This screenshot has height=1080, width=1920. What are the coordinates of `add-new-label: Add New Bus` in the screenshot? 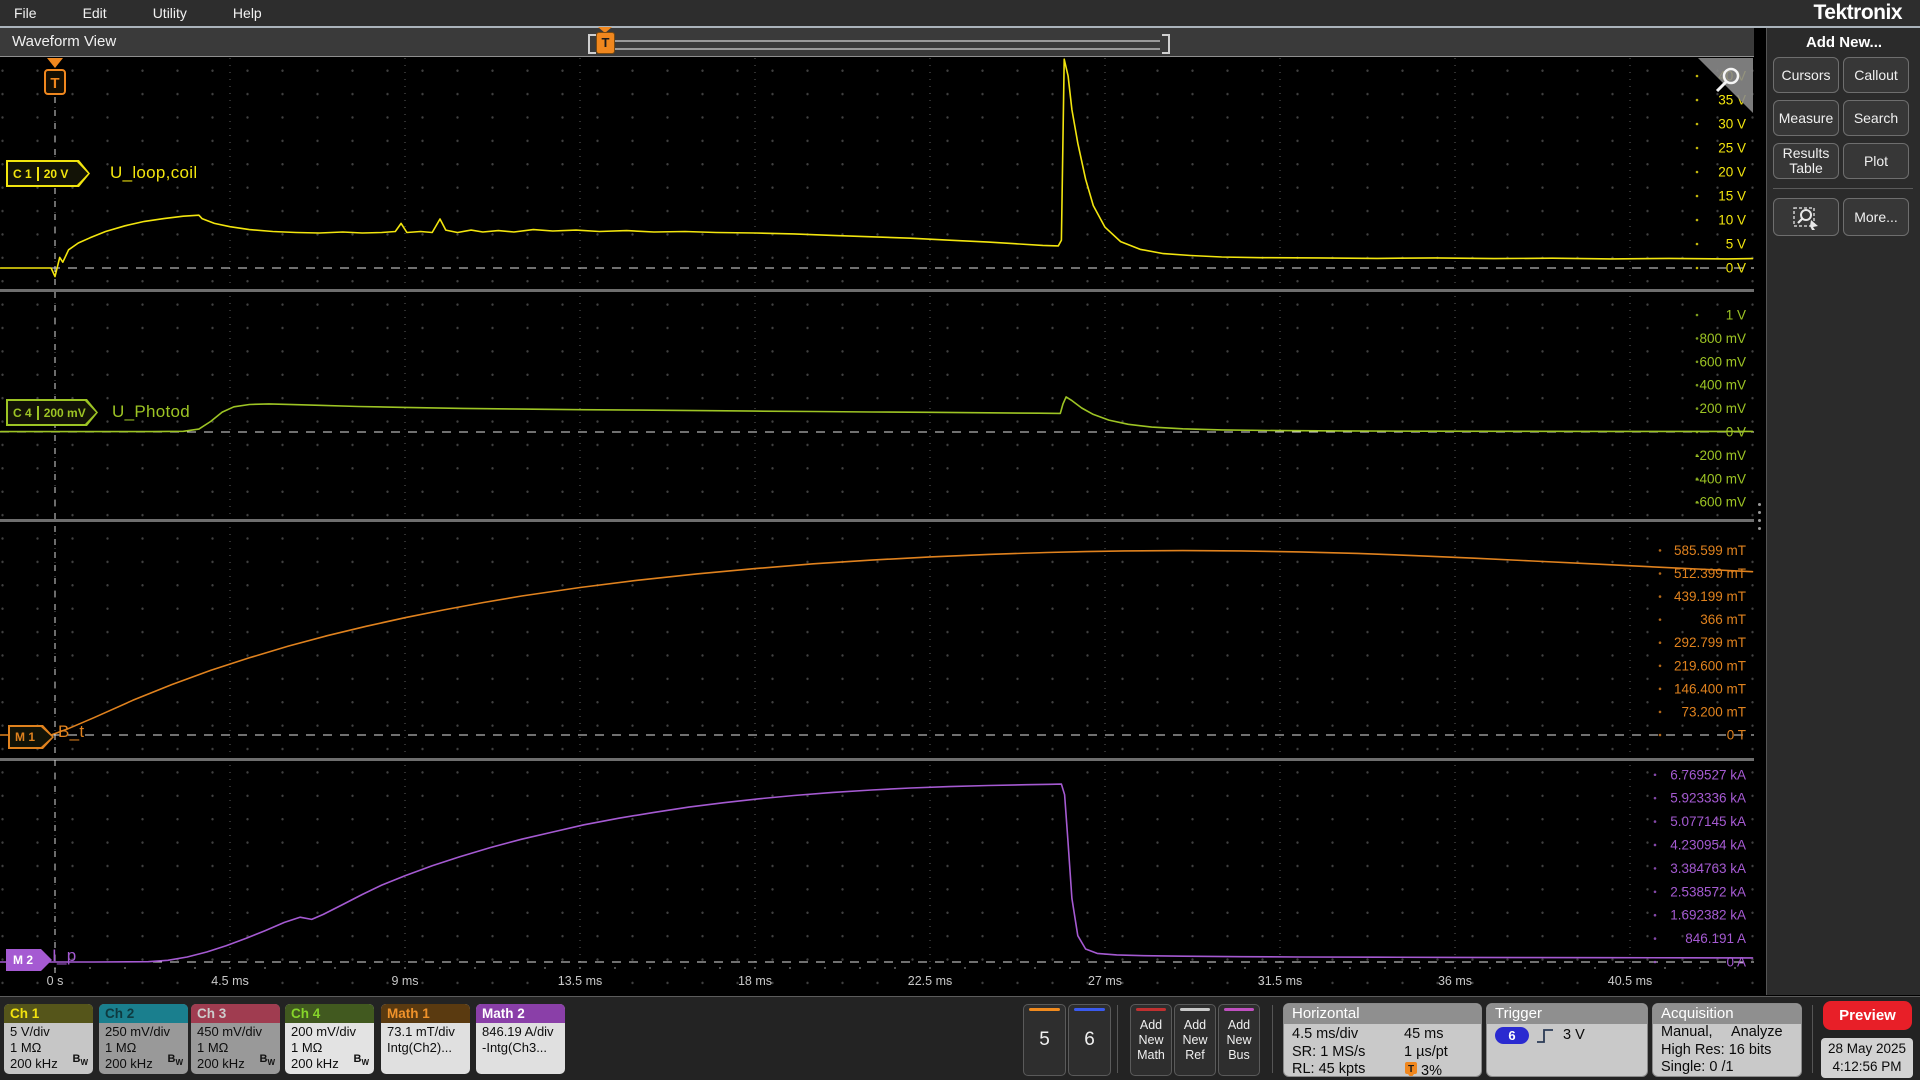 It's located at (1239, 1039).